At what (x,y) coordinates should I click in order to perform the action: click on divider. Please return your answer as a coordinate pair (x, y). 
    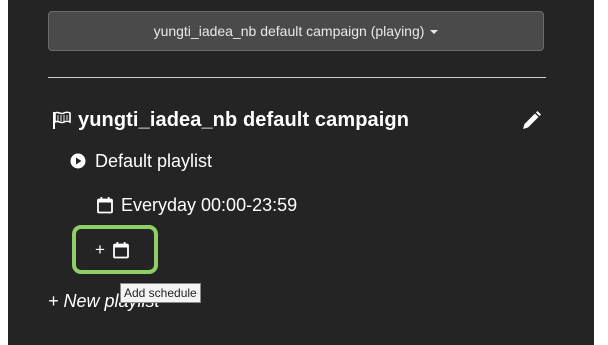
    Looking at the image, I should click on (297, 77).